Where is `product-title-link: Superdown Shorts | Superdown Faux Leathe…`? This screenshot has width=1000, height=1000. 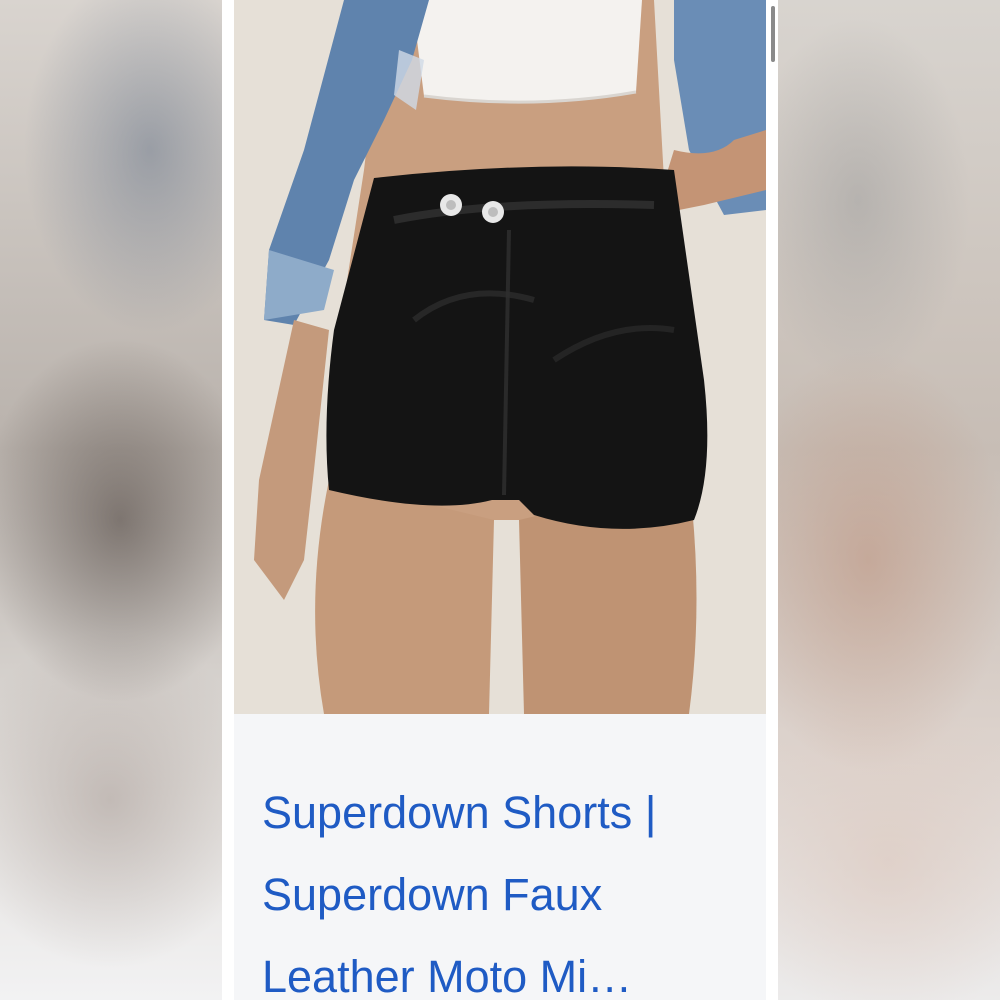
product-title-link: Superdown Shorts | Superdown Faux Leathe… is located at coordinates (497, 886).